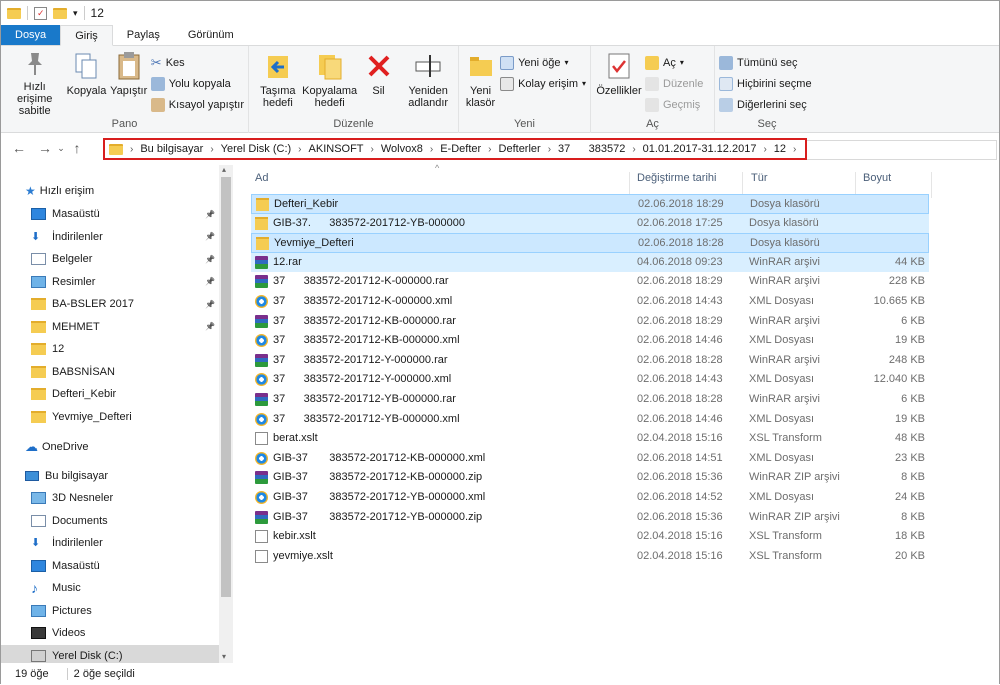 Image resolution: width=1000 pixels, height=685 pixels. What do you see at coordinates (139, 394) in the screenshot?
I see `nav-item: Defteri_Kebir` at bounding box center [139, 394].